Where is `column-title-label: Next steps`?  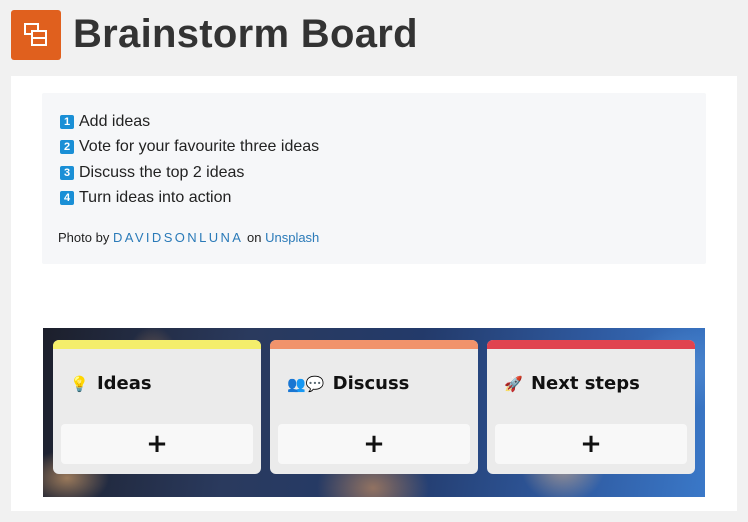
column-title-label: Next steps is located at coordinates (585, 383).